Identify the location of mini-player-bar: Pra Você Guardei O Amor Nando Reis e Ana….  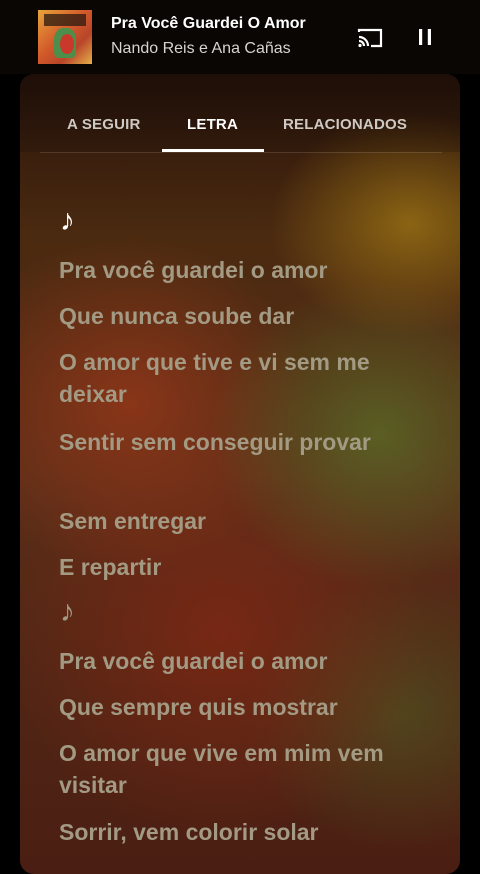
(240, 37).